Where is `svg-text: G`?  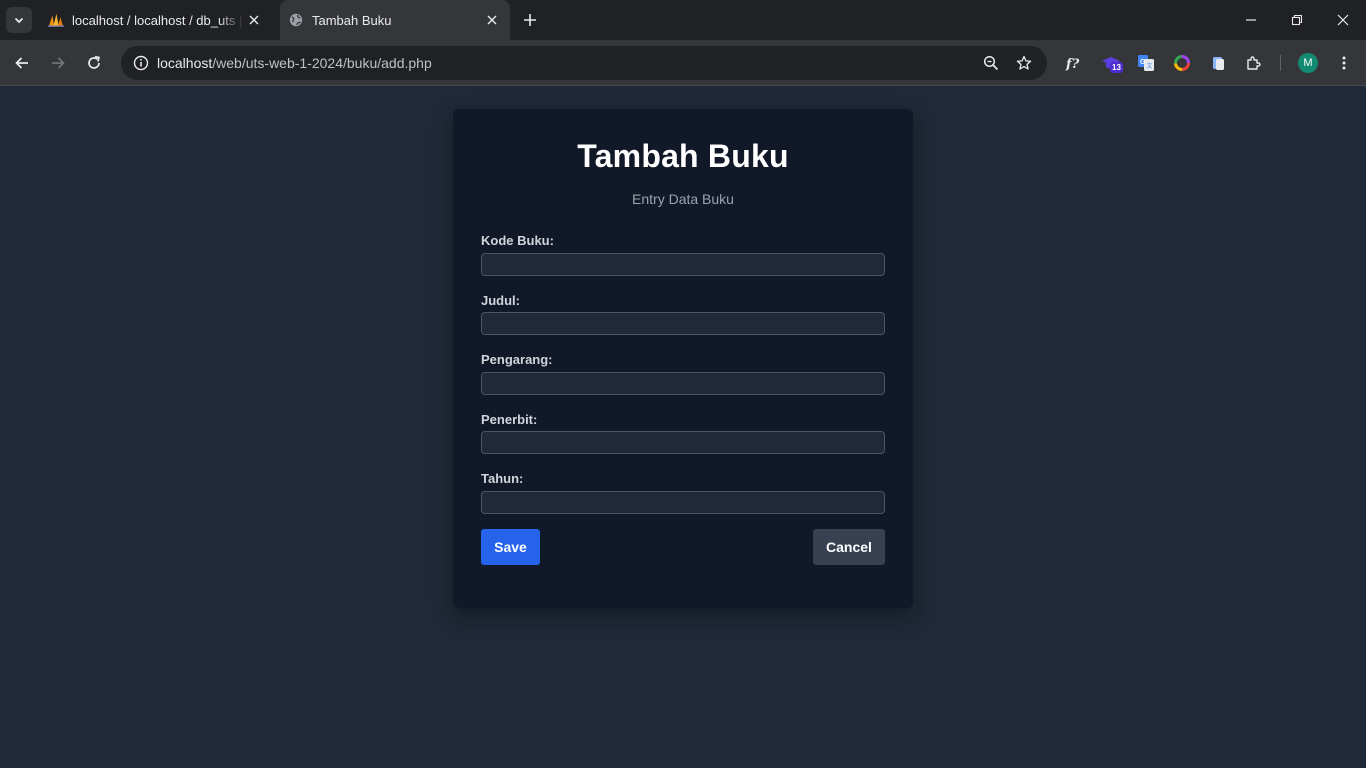
svg-text: G is located at coordinates (1143, 62).